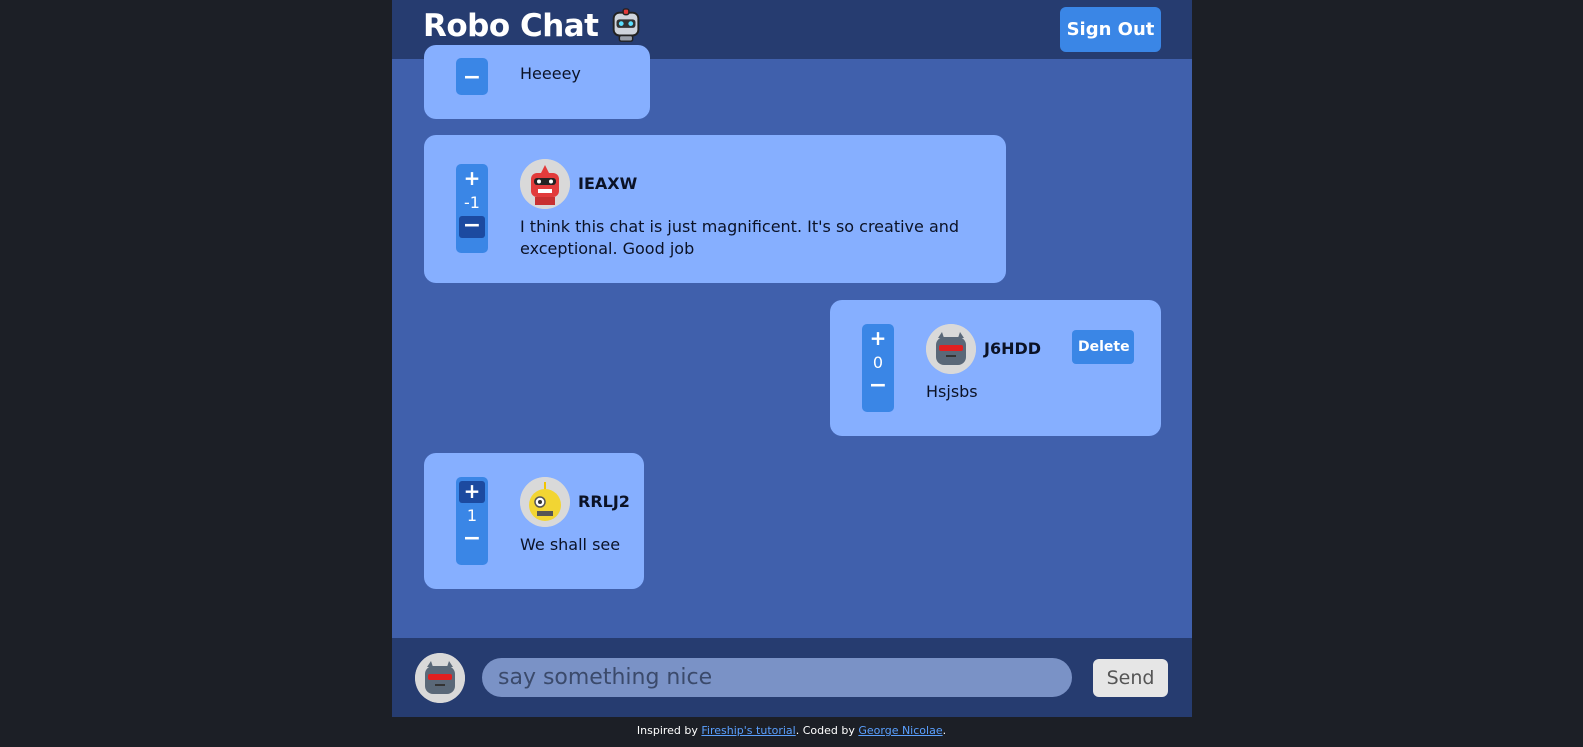  What do you see at coordinates (777, 677) in the screenshot?
I see `message-input` at bounding box center [777, 677].